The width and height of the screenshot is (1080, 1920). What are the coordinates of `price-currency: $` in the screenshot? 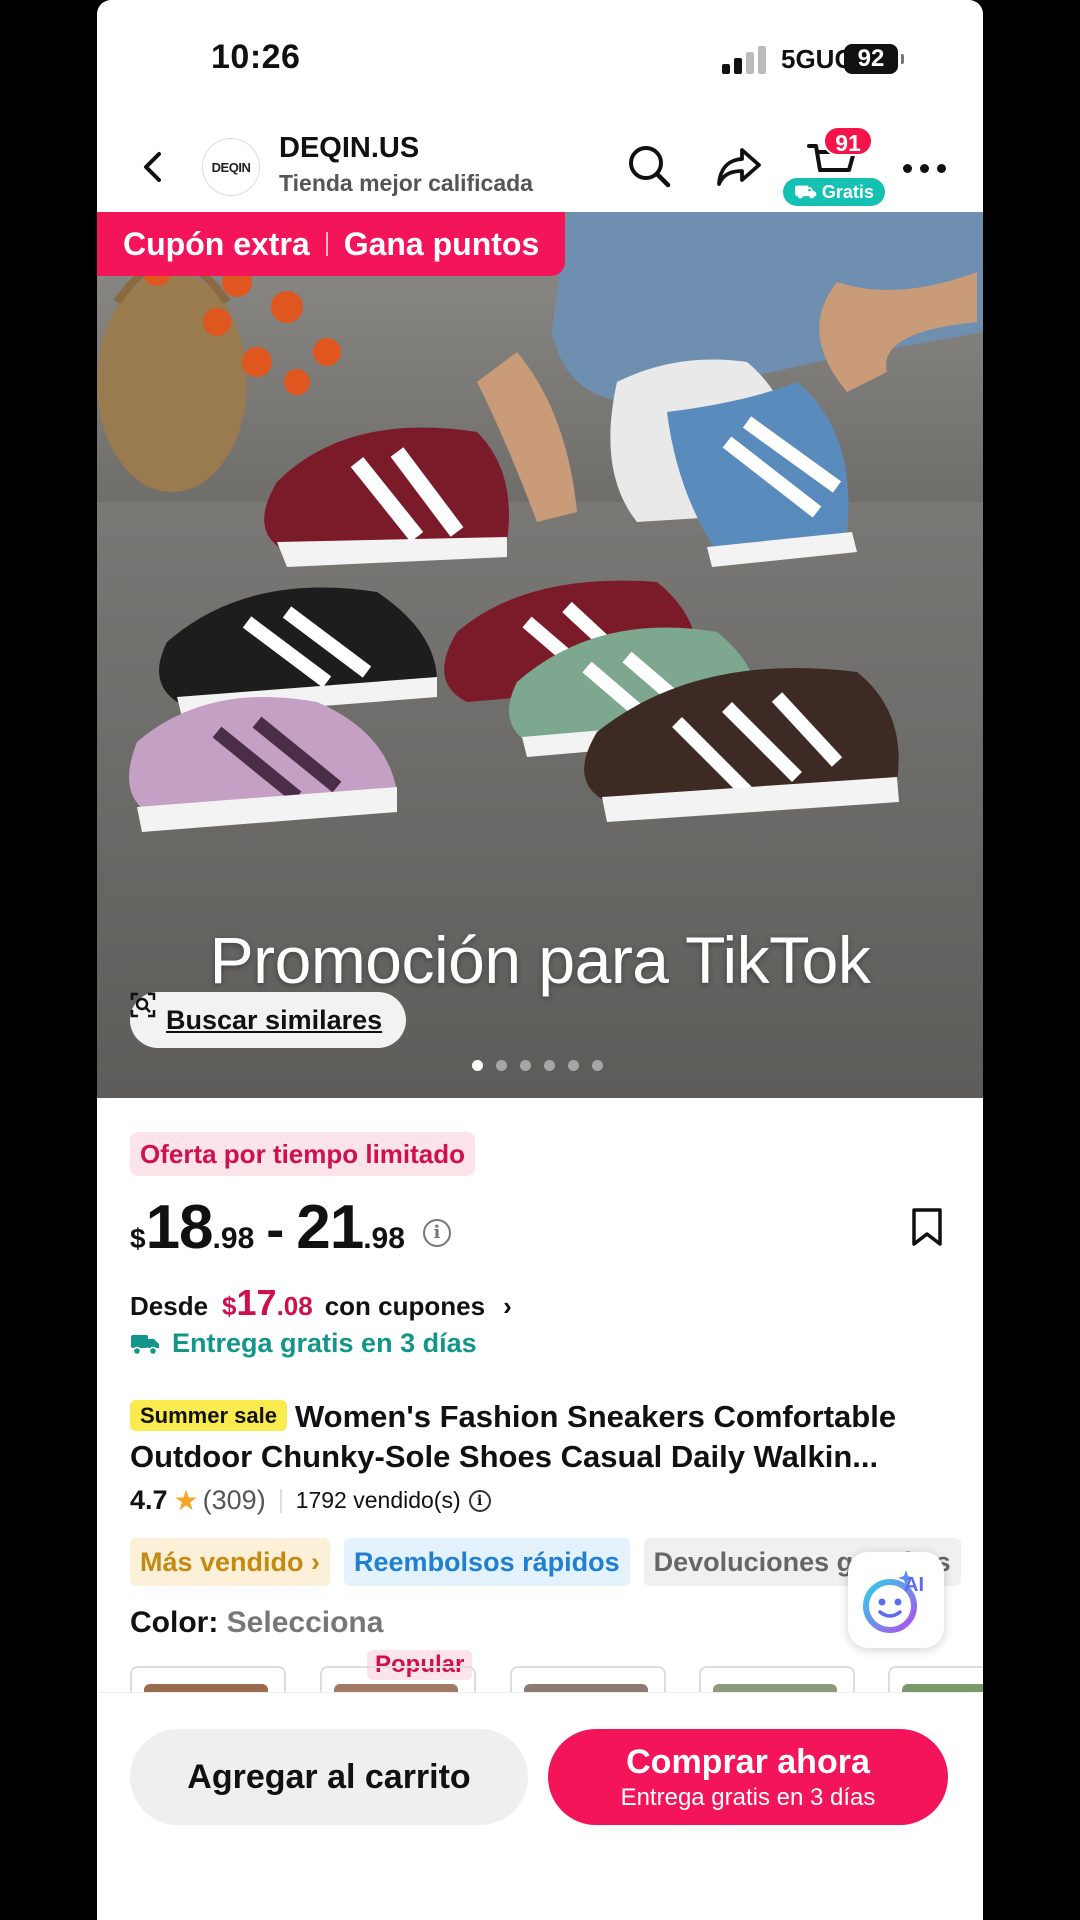 It's located at (138, 1238).